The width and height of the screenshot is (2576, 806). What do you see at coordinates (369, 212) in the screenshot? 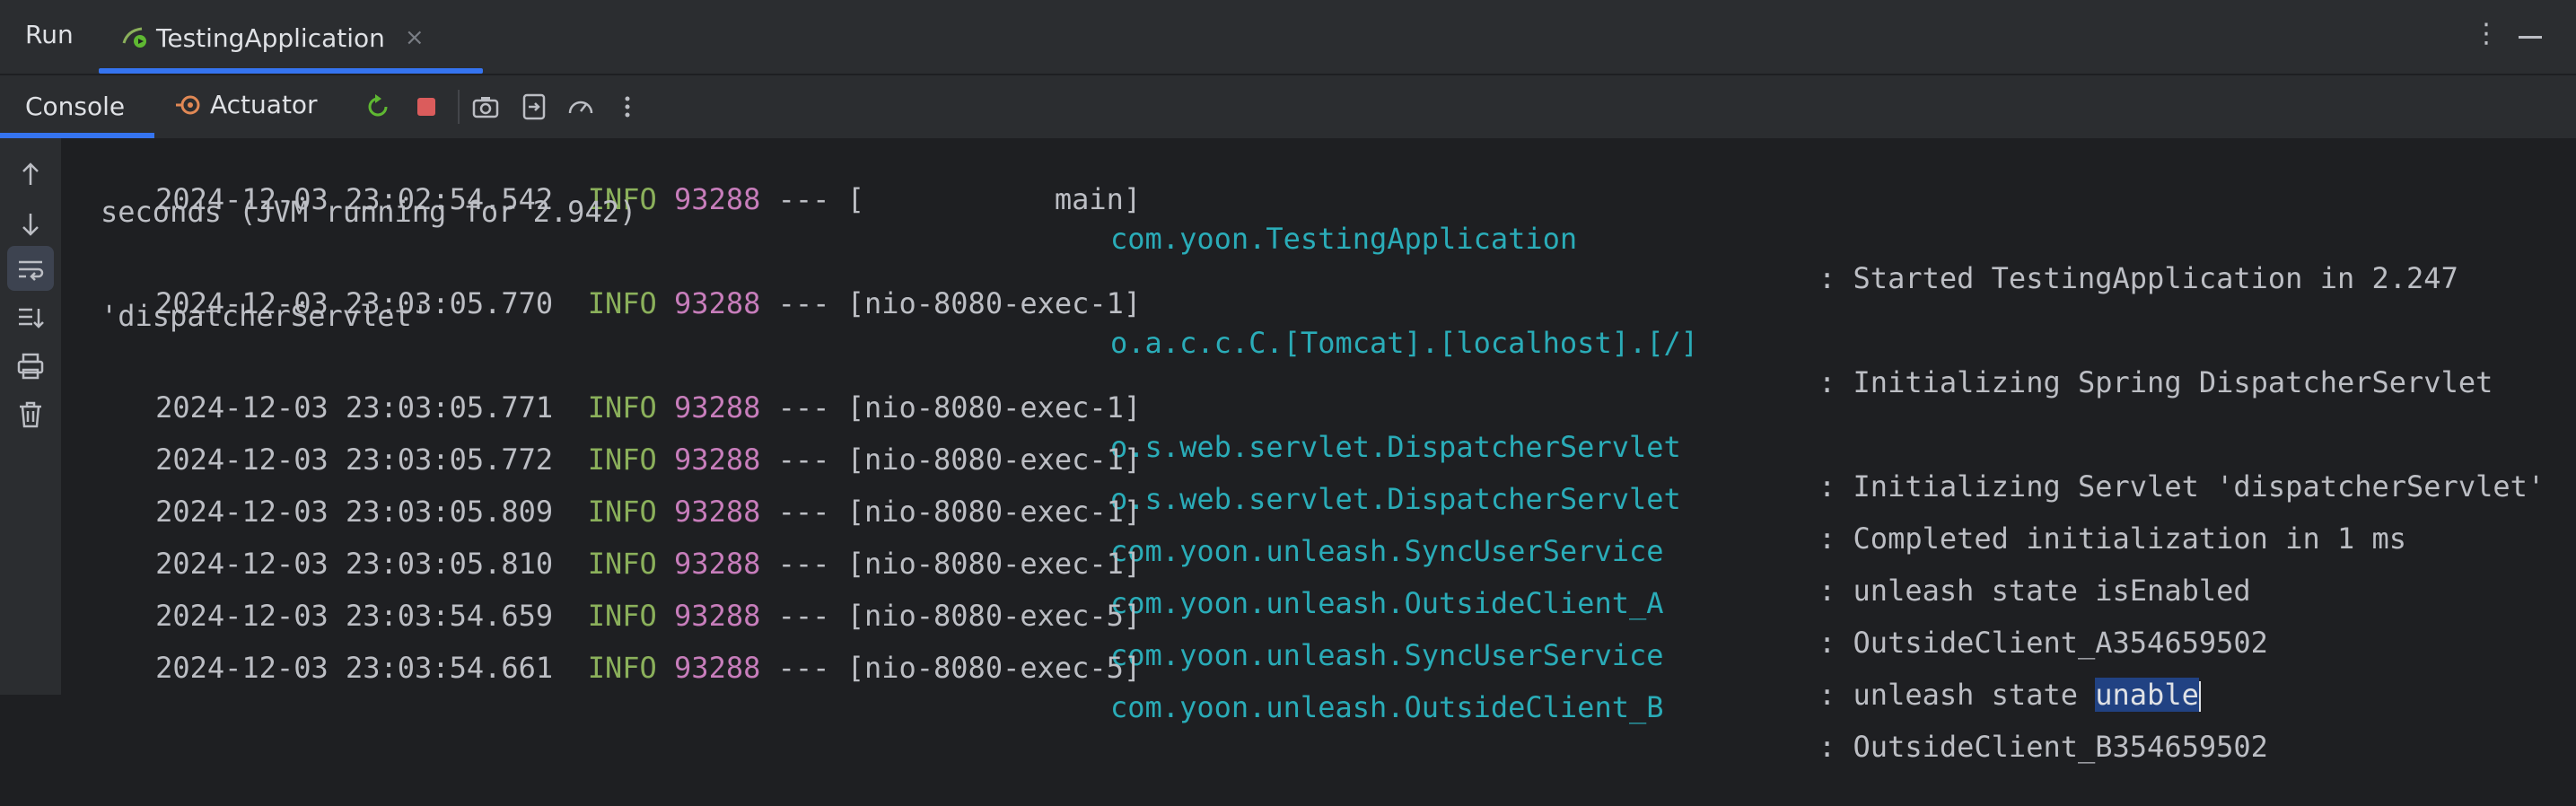
I see `log-continuation: seconds (JVM running for 2.942)` at bounding box center [369, 212].